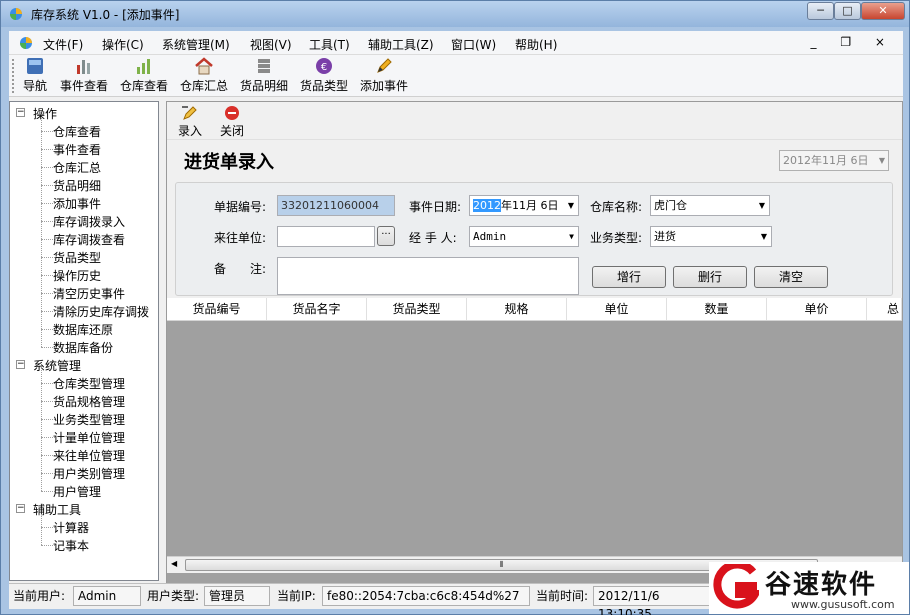 The height and width of the screenshot is (615, 910). What do you see at coordinates (71, 545) in the screenshot?
I see `tree-item: 记事本` at bounding box center [71, 545].